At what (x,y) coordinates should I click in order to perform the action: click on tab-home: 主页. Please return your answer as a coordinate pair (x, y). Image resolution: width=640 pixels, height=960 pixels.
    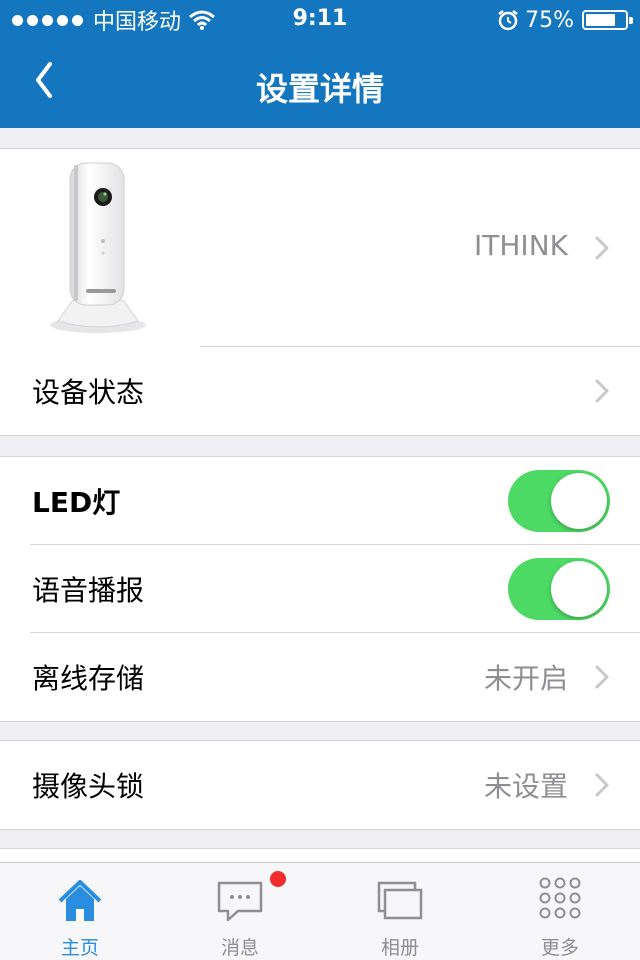
    Looking at the image, I should click on (80, 911).